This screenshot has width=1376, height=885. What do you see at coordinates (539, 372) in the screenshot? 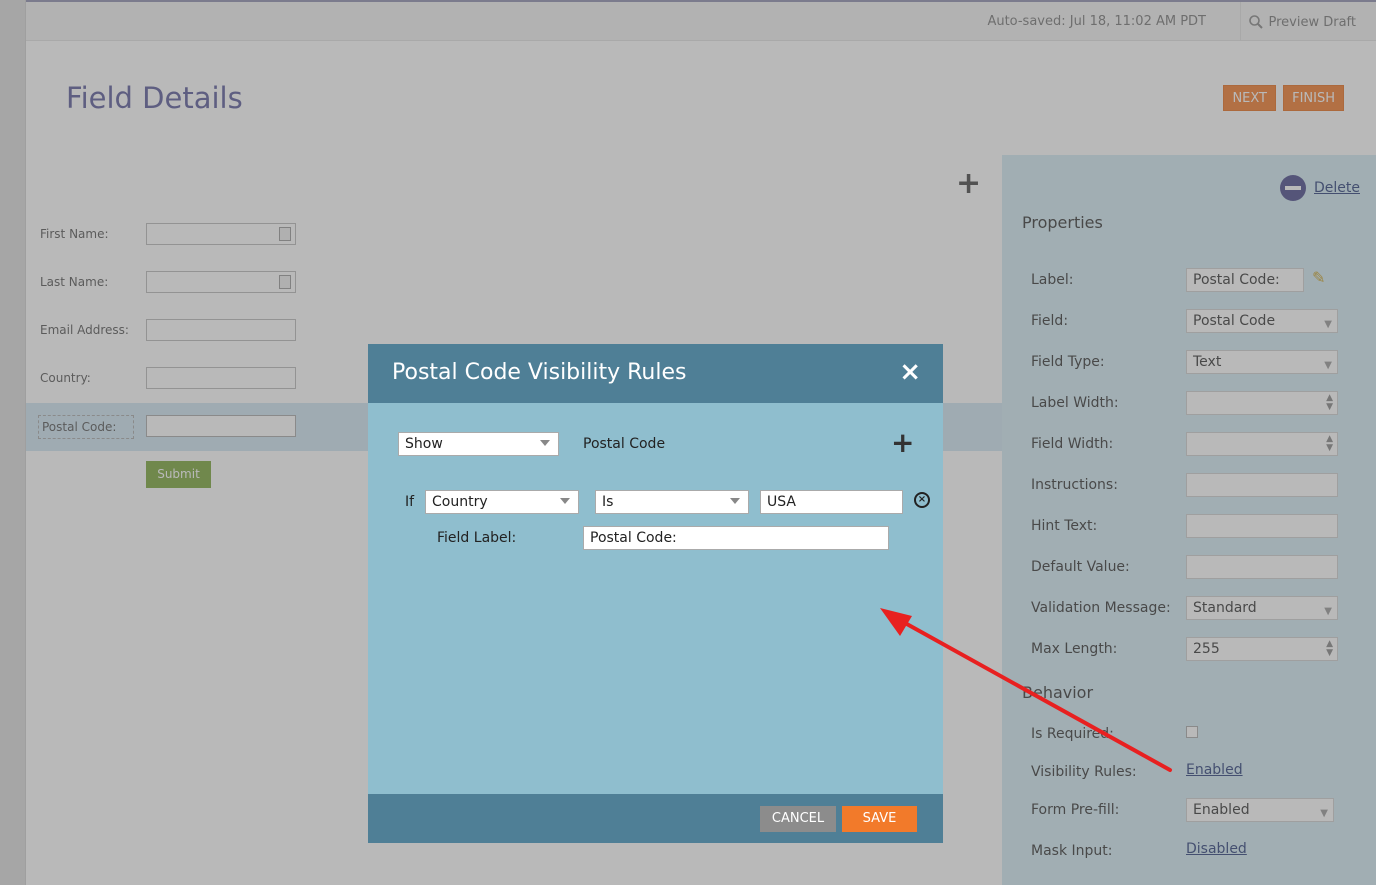
I see `modal-title: Postal Code Visibility Rules` at bounding box center [539, 372].